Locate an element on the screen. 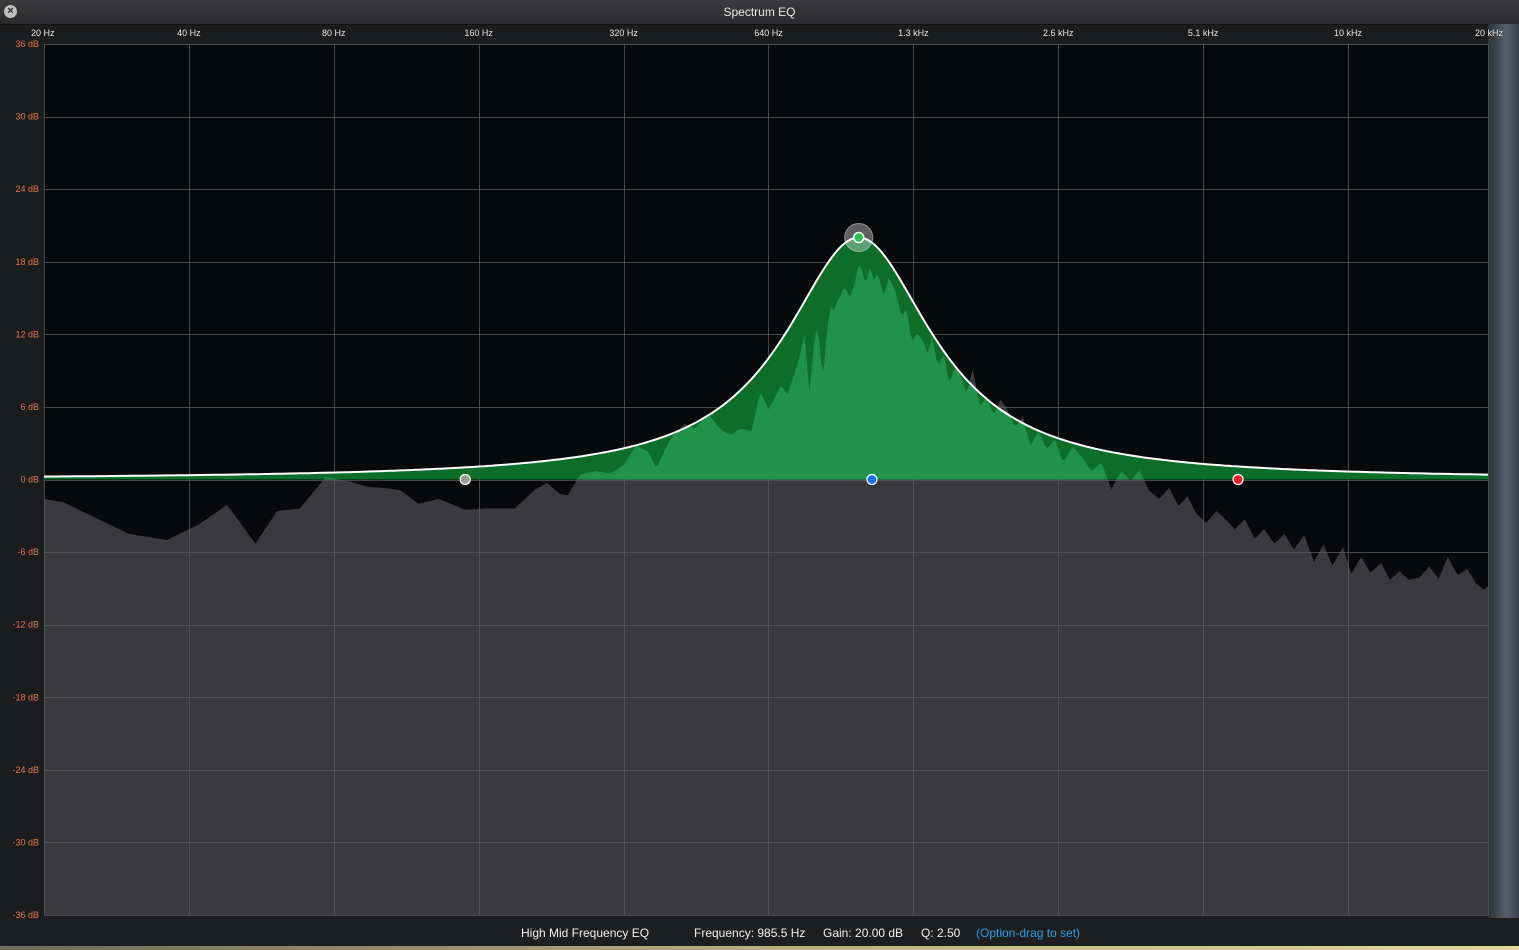  band-name: High Mid Frequency EQ is located at coordinates (585, 933).